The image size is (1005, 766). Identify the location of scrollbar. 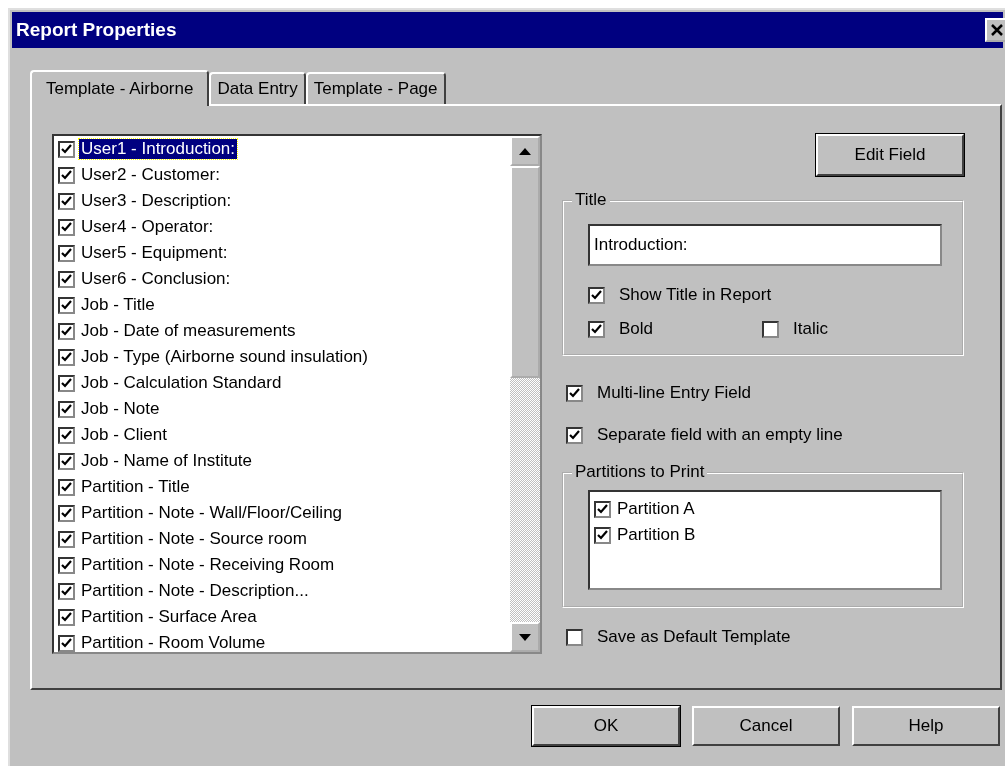
(525, 394).